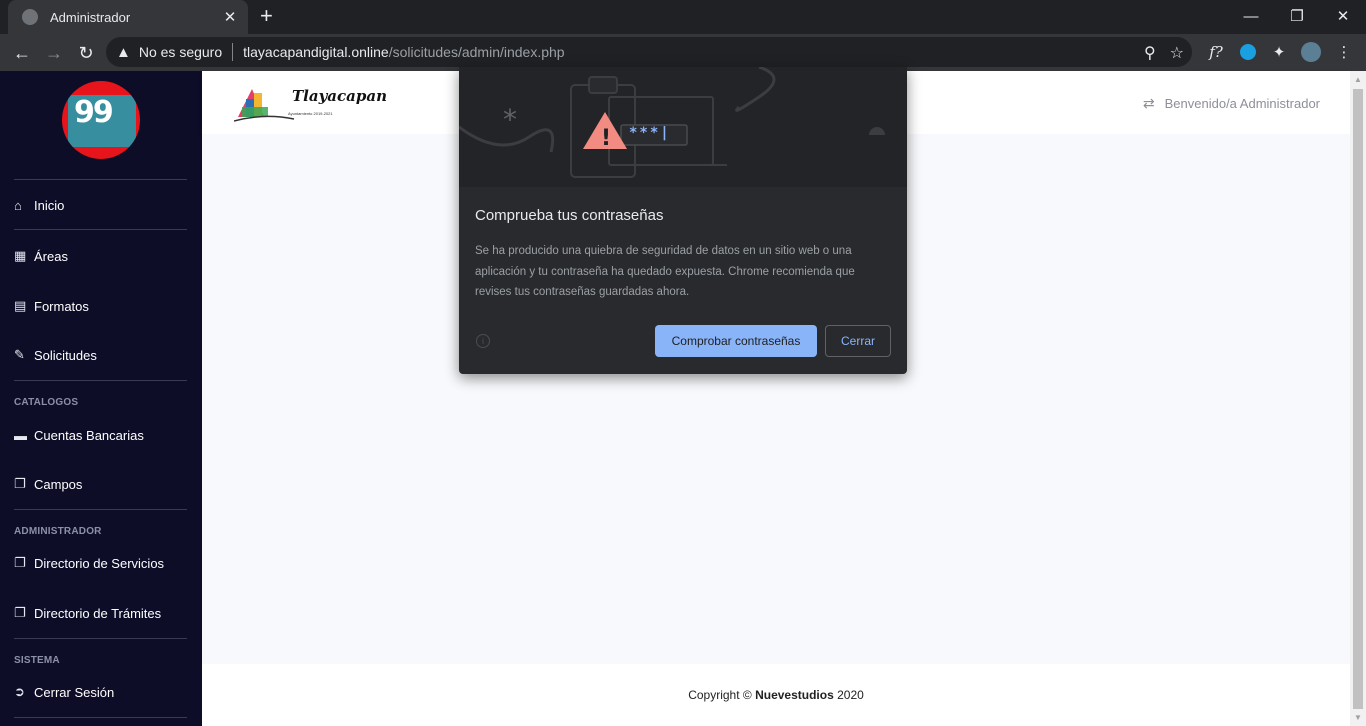 The image size is (1366, 726). I want to click on dialog-illustration: * ! ***|, so click(683, 127).